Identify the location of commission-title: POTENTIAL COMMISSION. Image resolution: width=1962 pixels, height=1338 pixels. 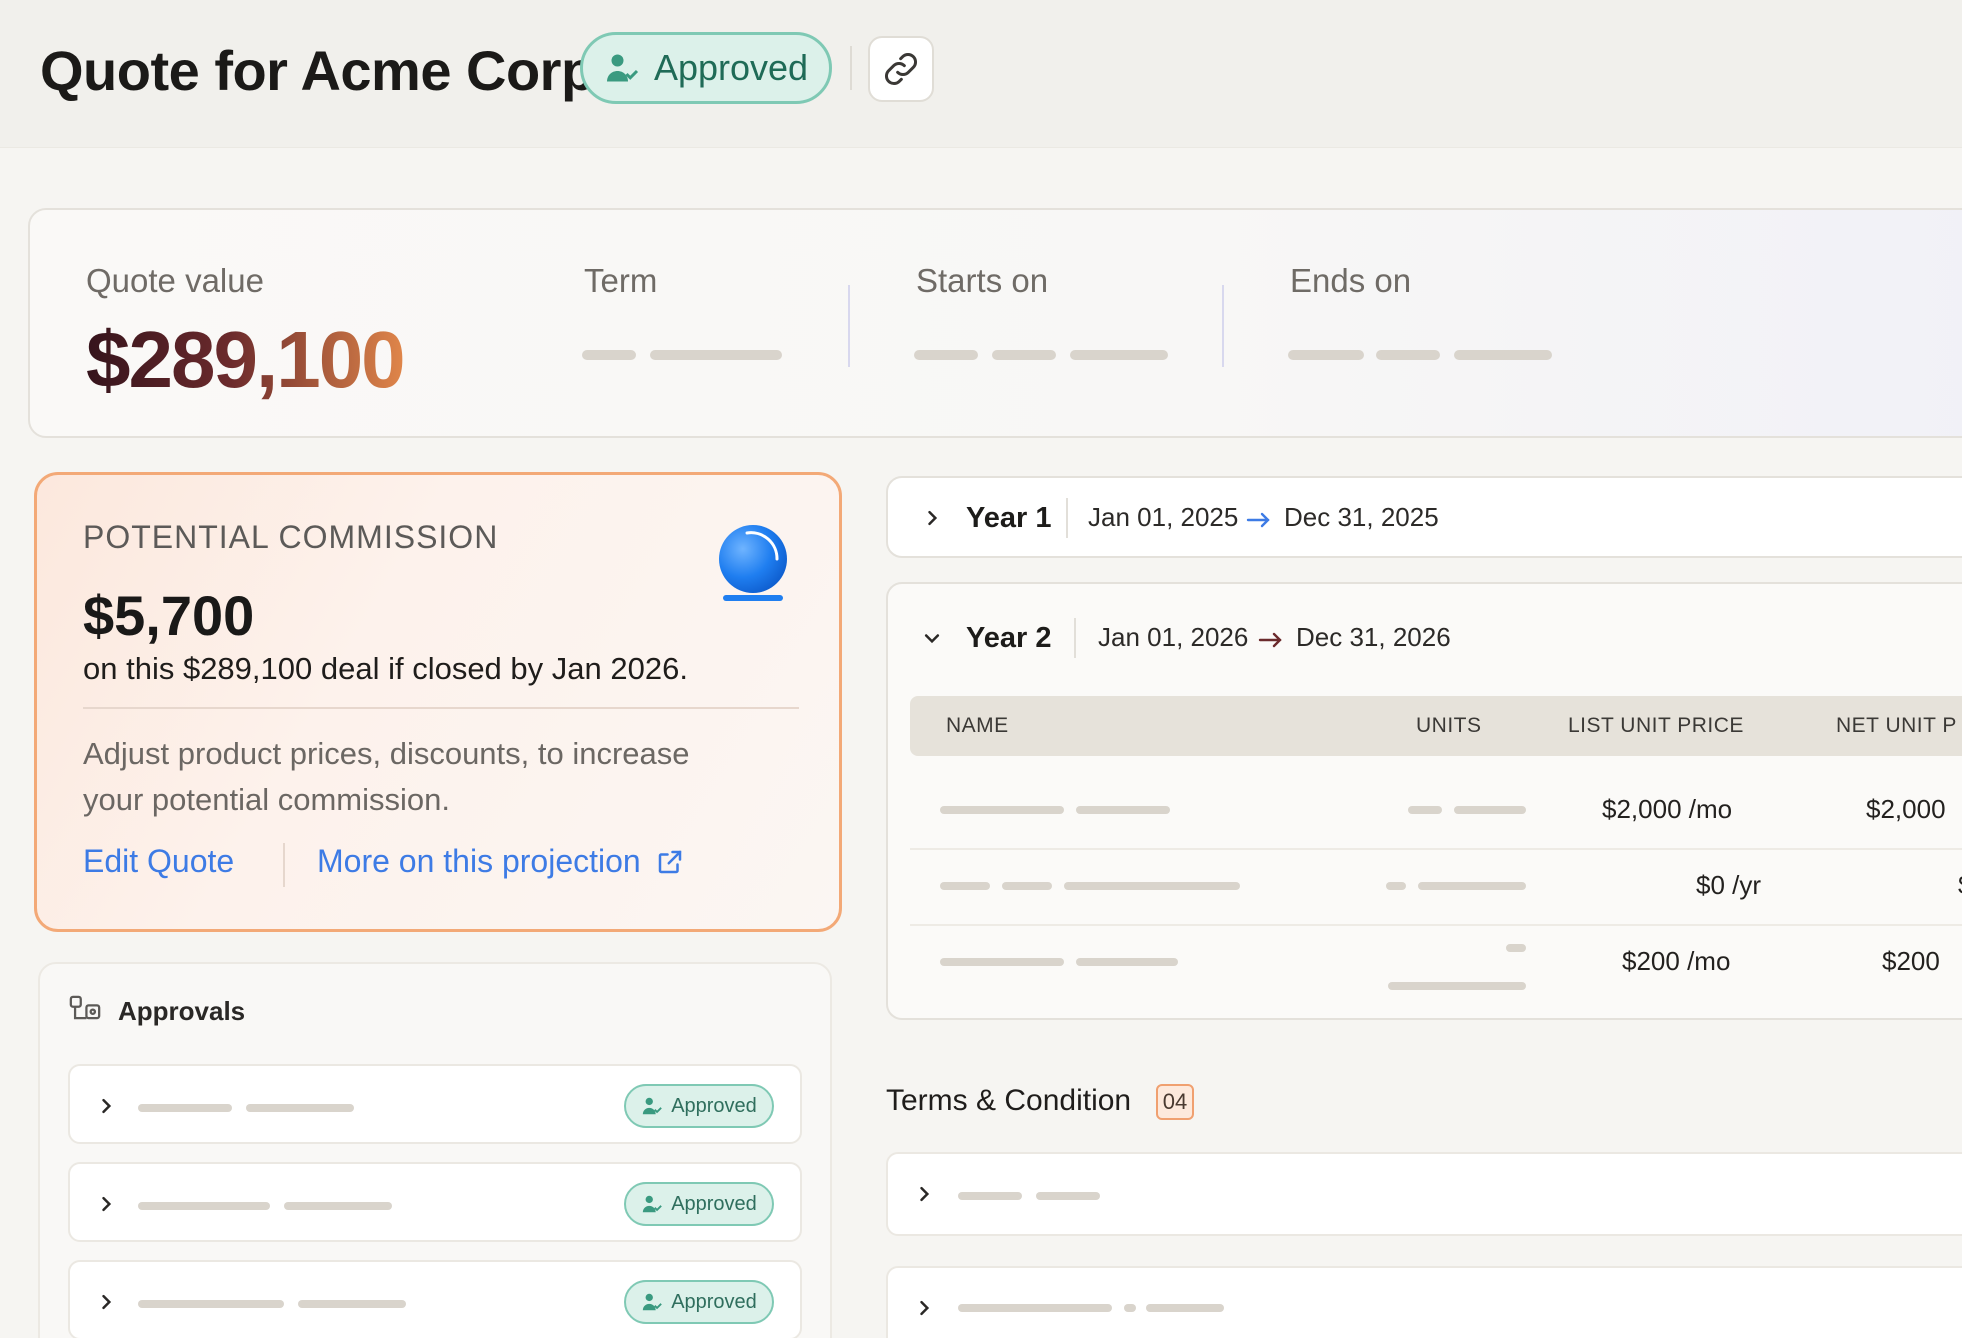
(291, 537).